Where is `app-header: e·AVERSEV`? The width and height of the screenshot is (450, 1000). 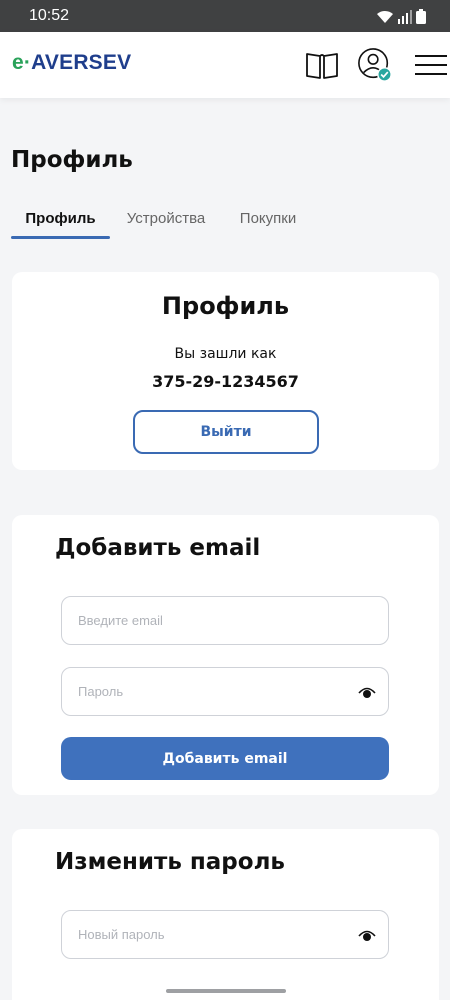
app-header: e·AVERSEV is located at coordinates (225, 65).